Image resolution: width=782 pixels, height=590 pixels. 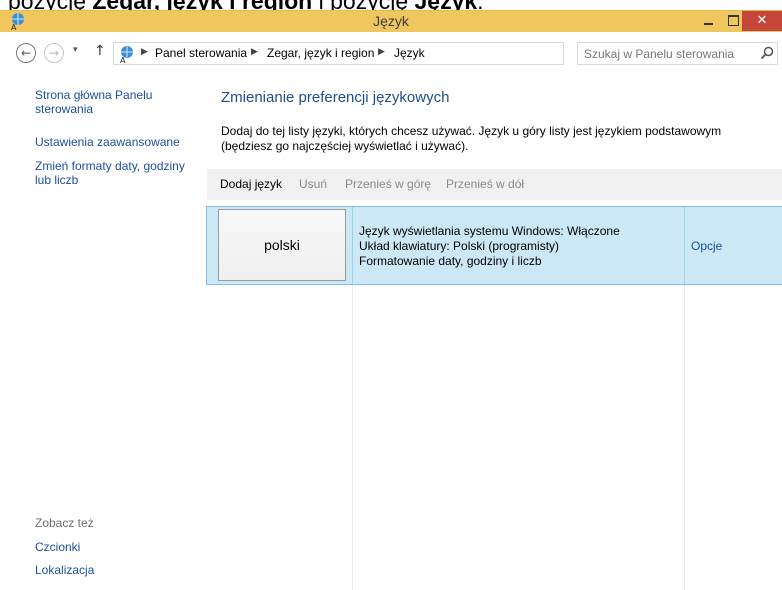 What do you see at coordinates (117, 173) in the screenshot?
I see `sidebar-link-change-formats: Zmień formaty daty, godziny lub liczb` at bounding box center [117, 173].